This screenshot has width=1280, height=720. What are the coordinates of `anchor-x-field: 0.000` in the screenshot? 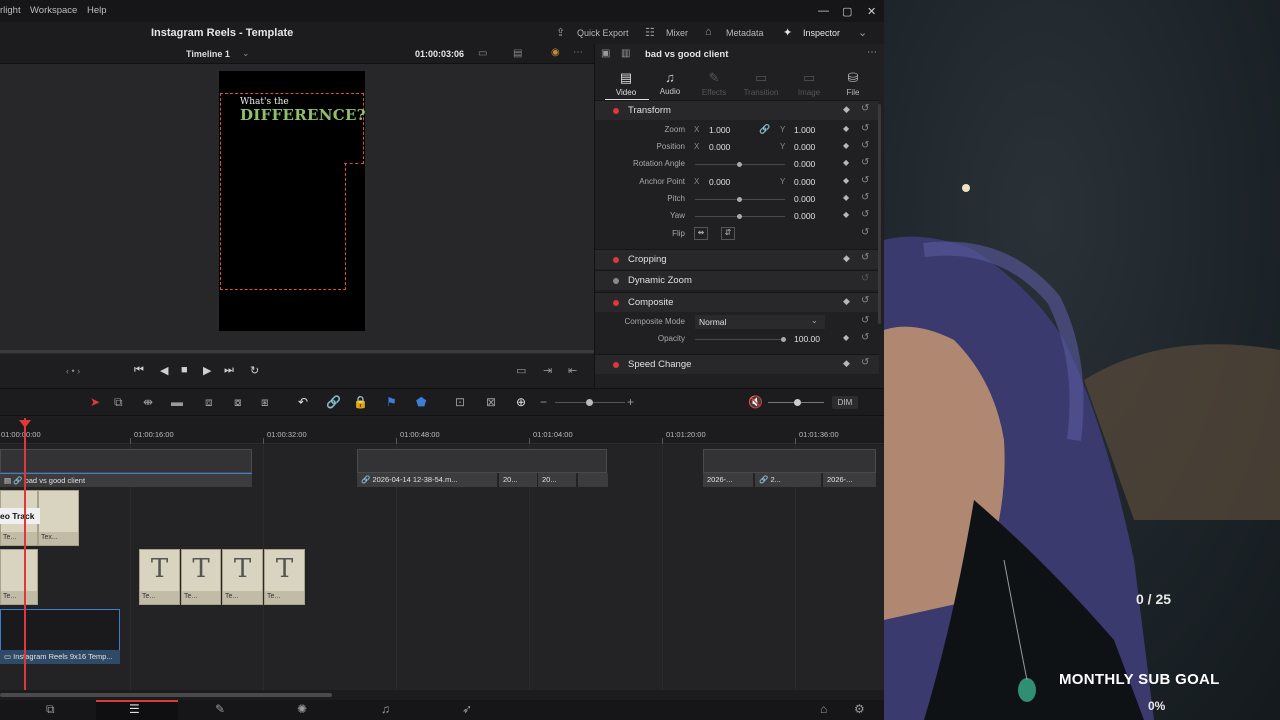 It's located at (725, 182).